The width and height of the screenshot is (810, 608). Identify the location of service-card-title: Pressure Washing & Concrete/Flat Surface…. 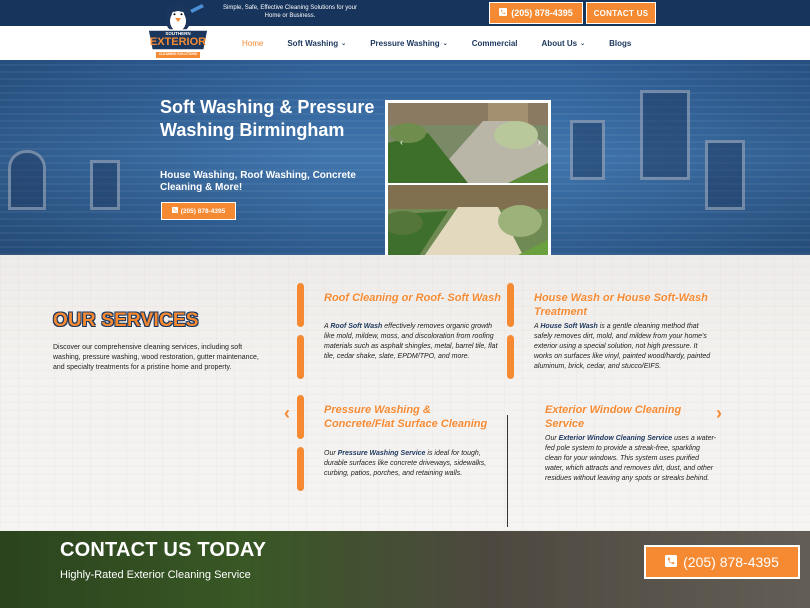
(406, 417).